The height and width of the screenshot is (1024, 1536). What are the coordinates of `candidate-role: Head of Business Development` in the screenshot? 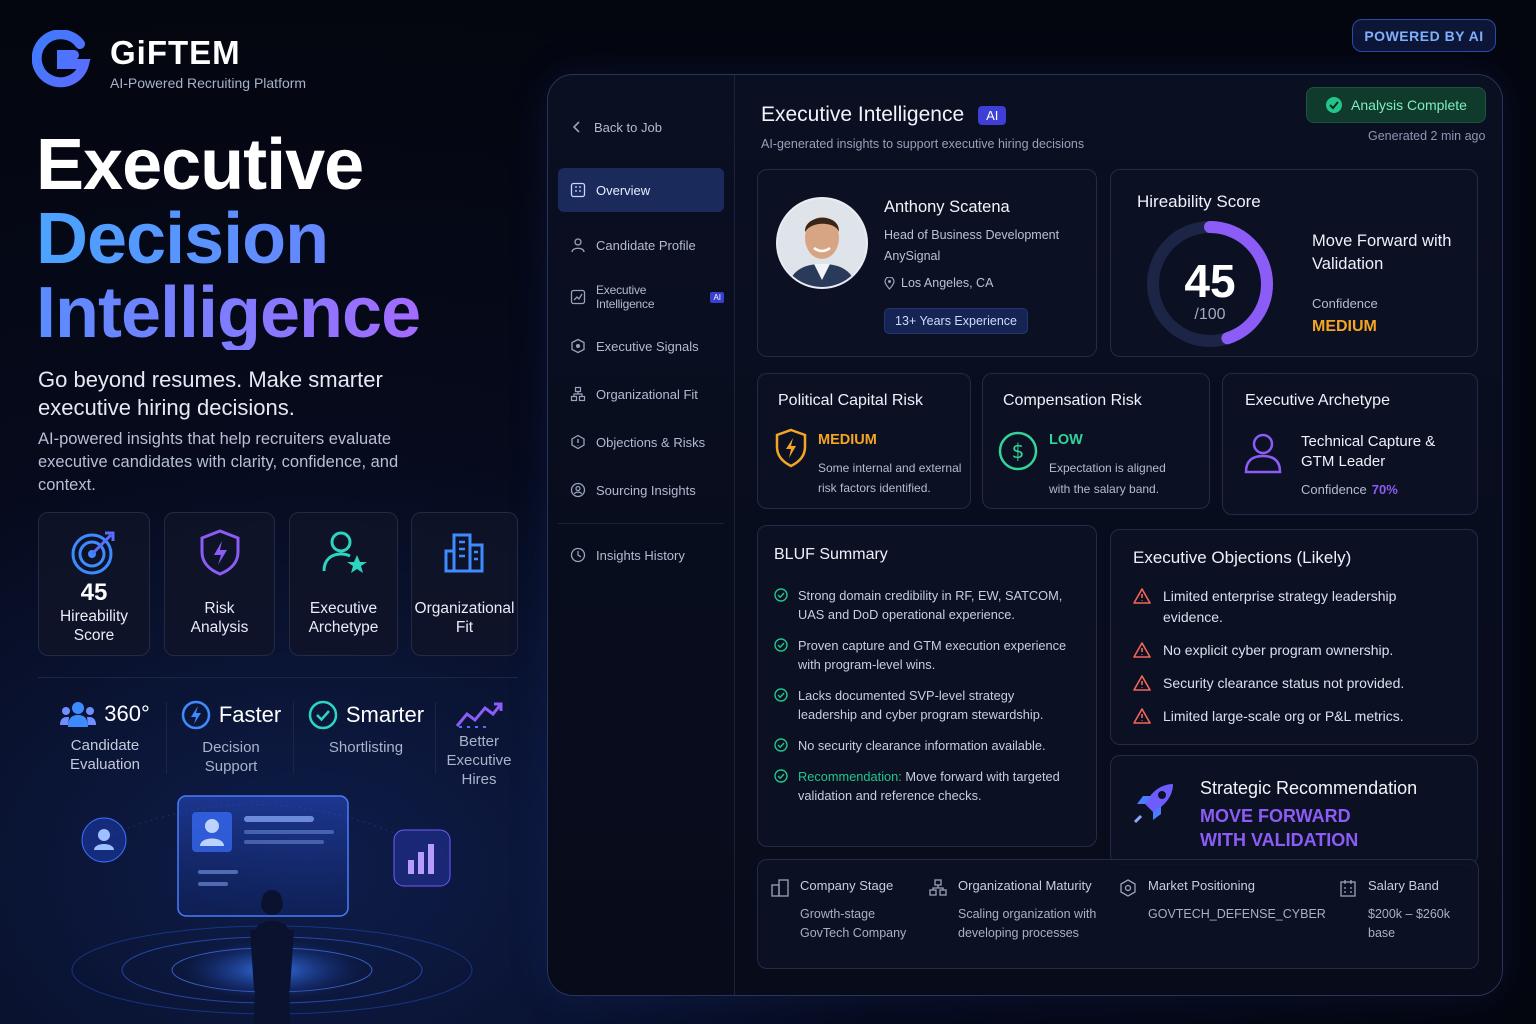 It's located at (972, 235).